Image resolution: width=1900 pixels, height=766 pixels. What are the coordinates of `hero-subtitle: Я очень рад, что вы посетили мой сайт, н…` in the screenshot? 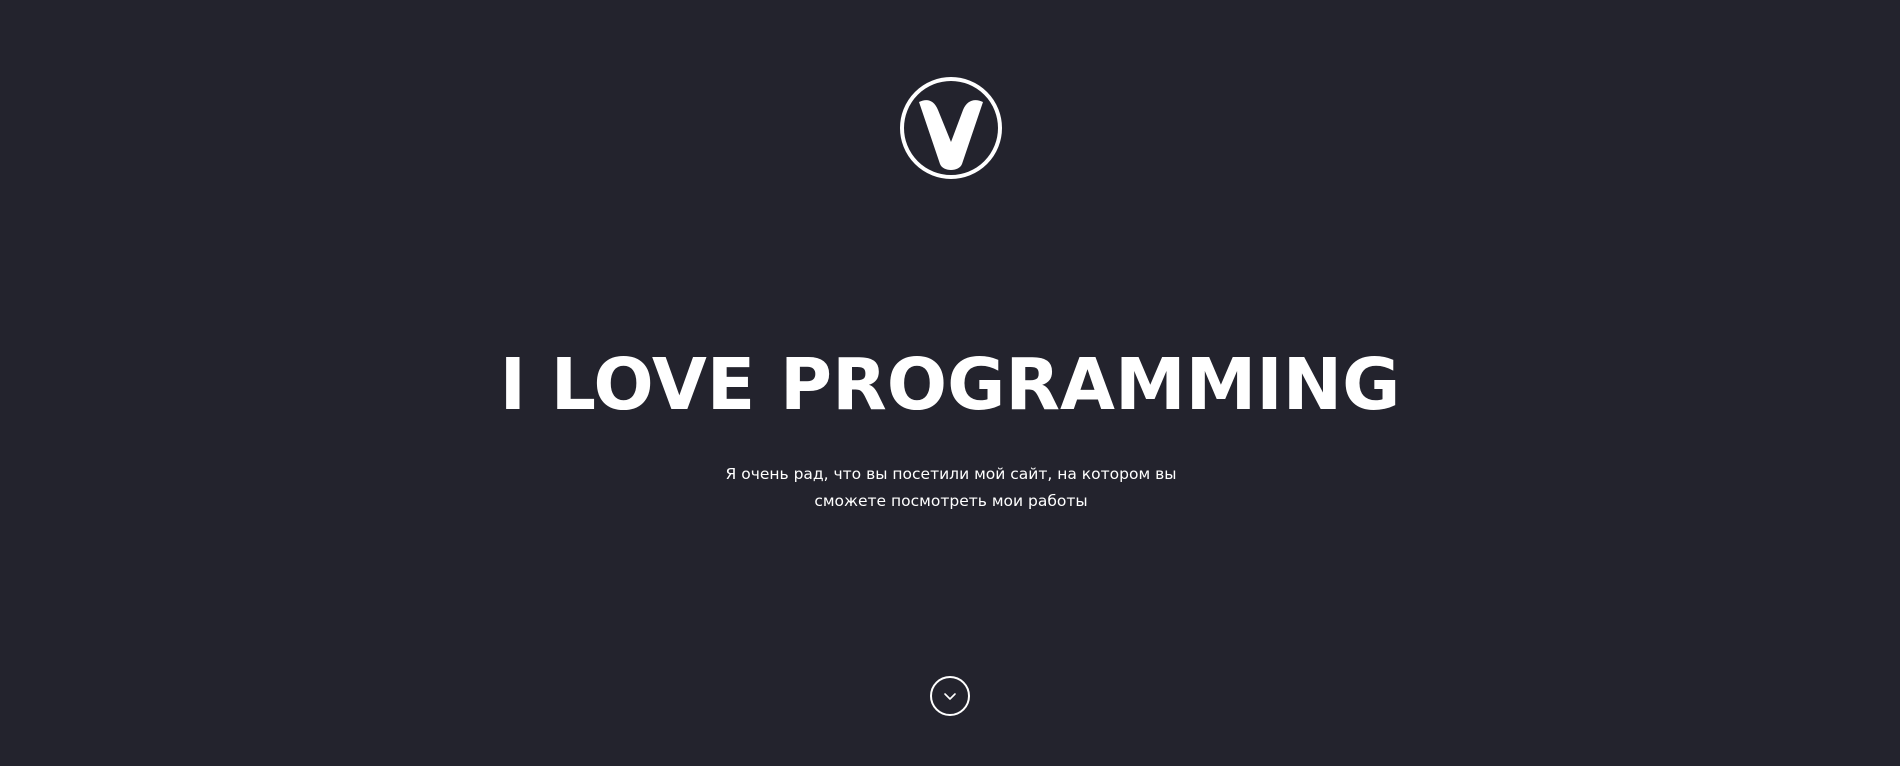 It's located at (951, 487).